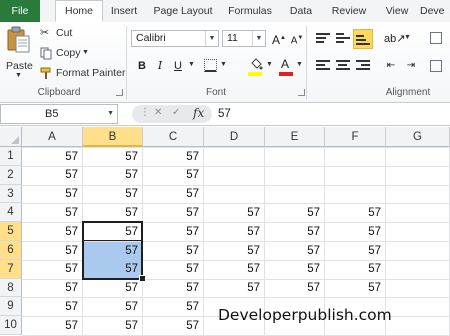 Image resolution: width=450 pixels, height=336 pixels. I want to click on cell-e7: 57, so click(294, 269).